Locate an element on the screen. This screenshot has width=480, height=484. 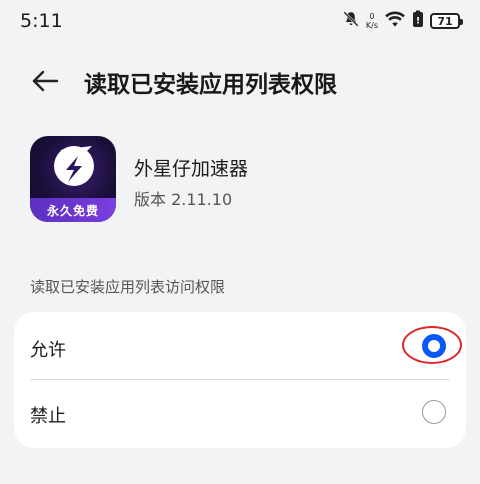
net-speed: 0 K/s is located at coordinates (372, 21).